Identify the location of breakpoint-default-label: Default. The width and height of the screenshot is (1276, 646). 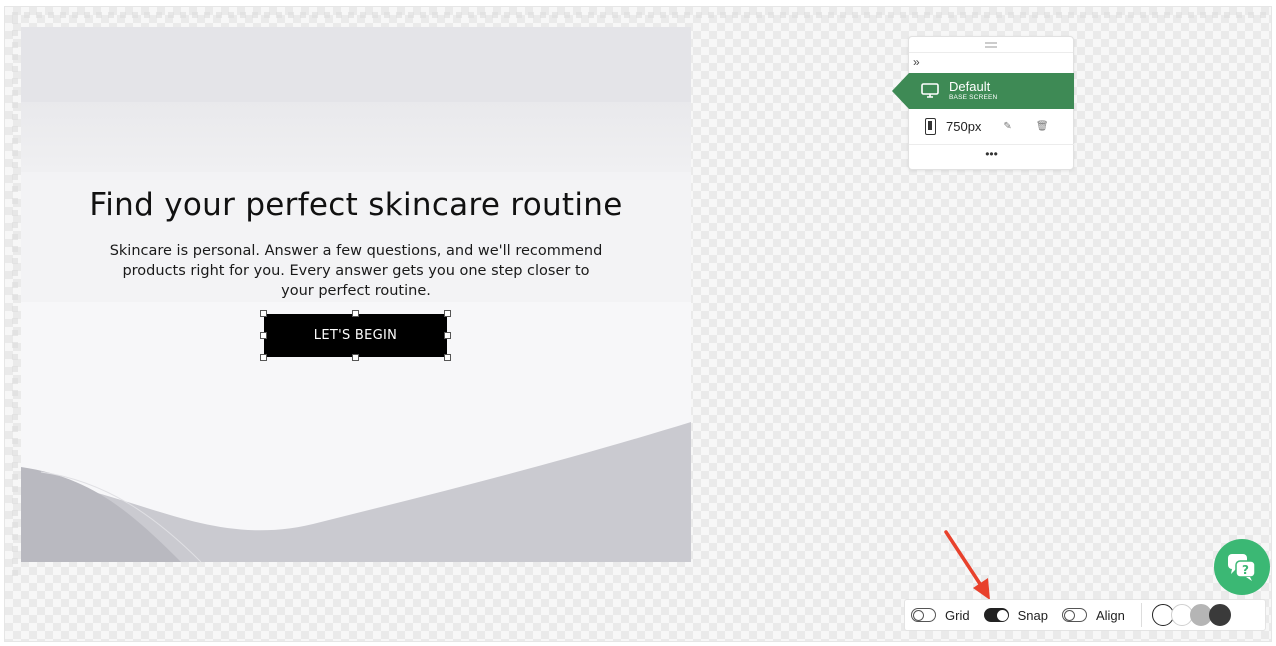
(970, 86).